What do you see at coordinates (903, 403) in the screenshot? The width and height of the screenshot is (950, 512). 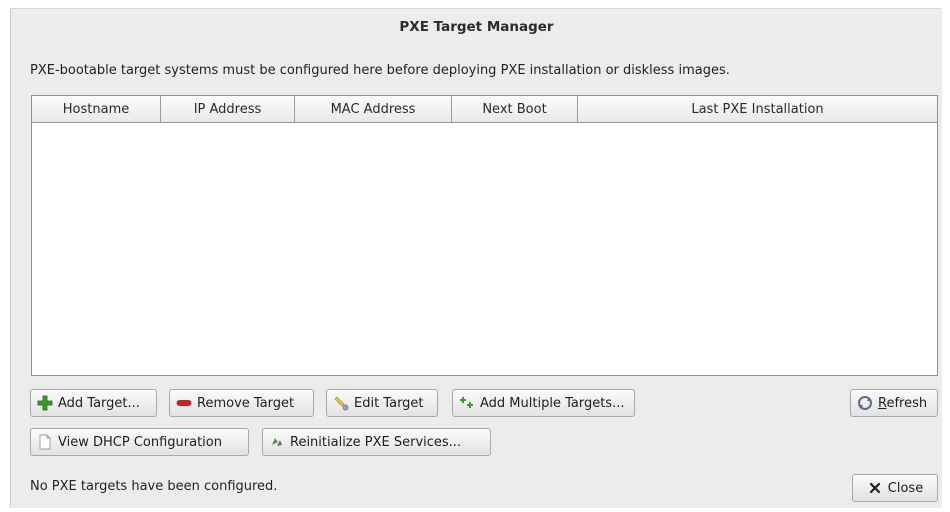 I see `refresh-label: Refresh` at bounding box center [903, 403].